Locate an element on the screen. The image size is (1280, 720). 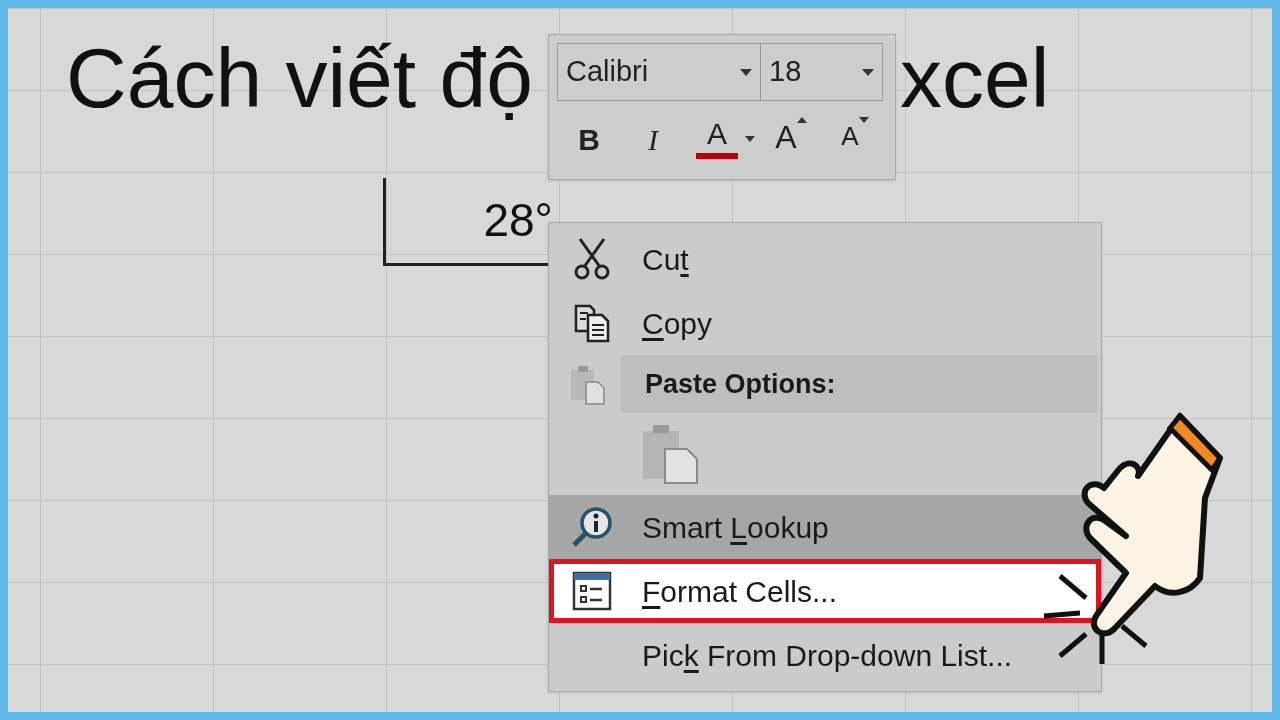
up-caret-icon is located at coordinates (801, 120).